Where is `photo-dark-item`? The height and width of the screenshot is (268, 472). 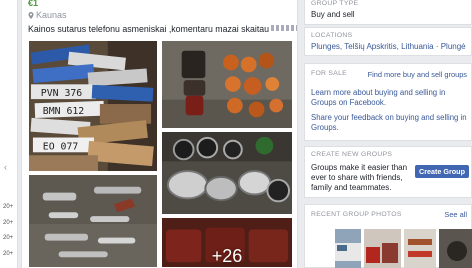 photo-dark-item is located at coordinates (455, 248).